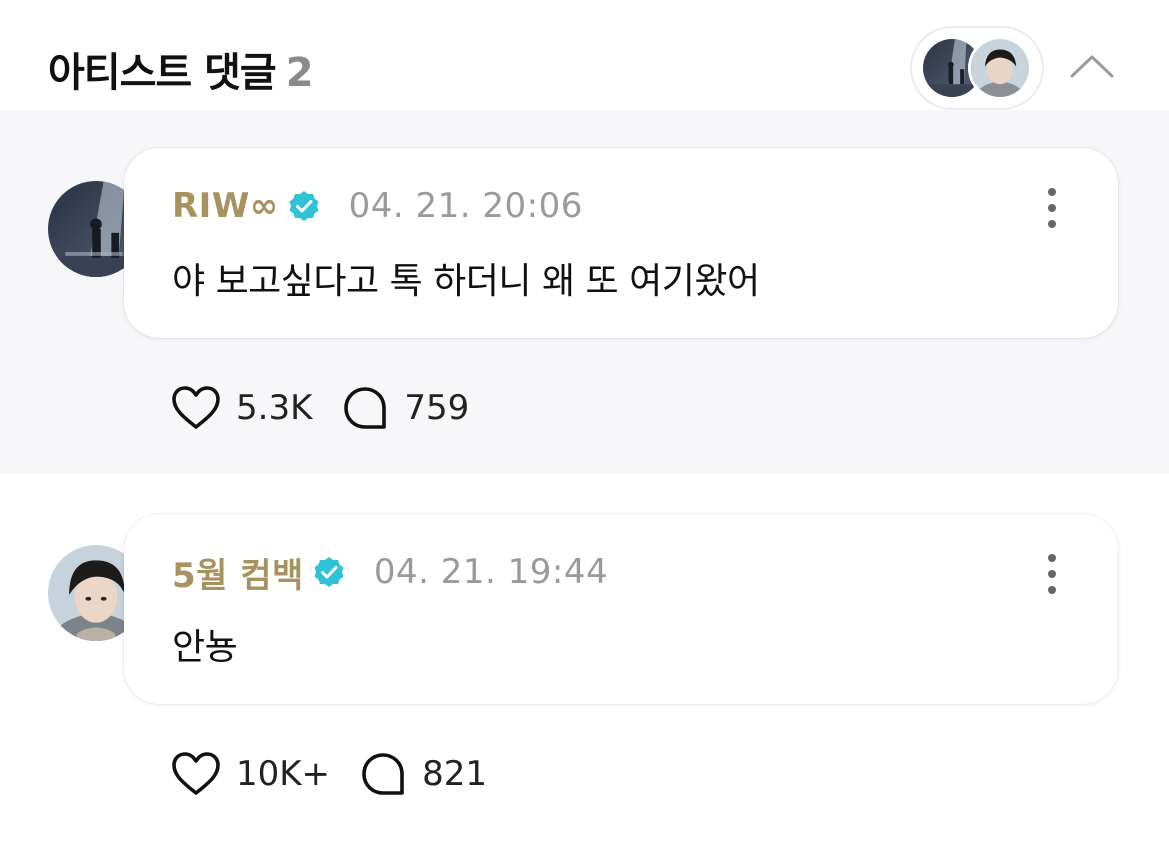 Image resolution: width=1169 pixels, height=851 pixels. I want to click on chevron-up-icon, so click(1092, 66).